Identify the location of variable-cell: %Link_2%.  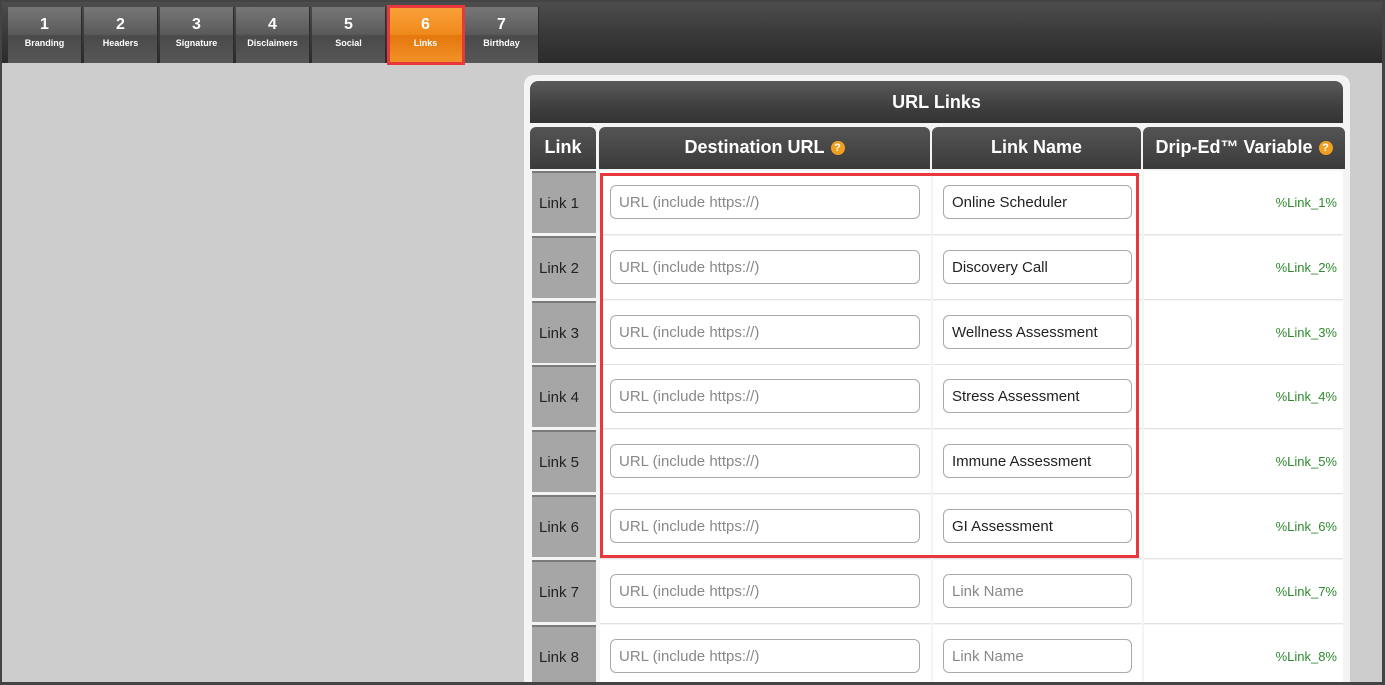
(1243, 268).